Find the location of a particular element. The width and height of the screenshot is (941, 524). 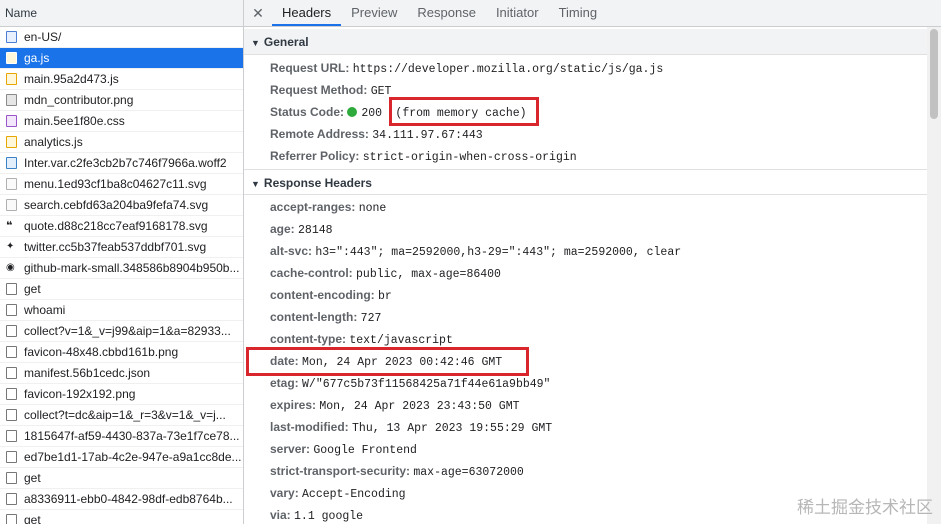

header-key: alt-svc: is located at coordinates (291, 251).